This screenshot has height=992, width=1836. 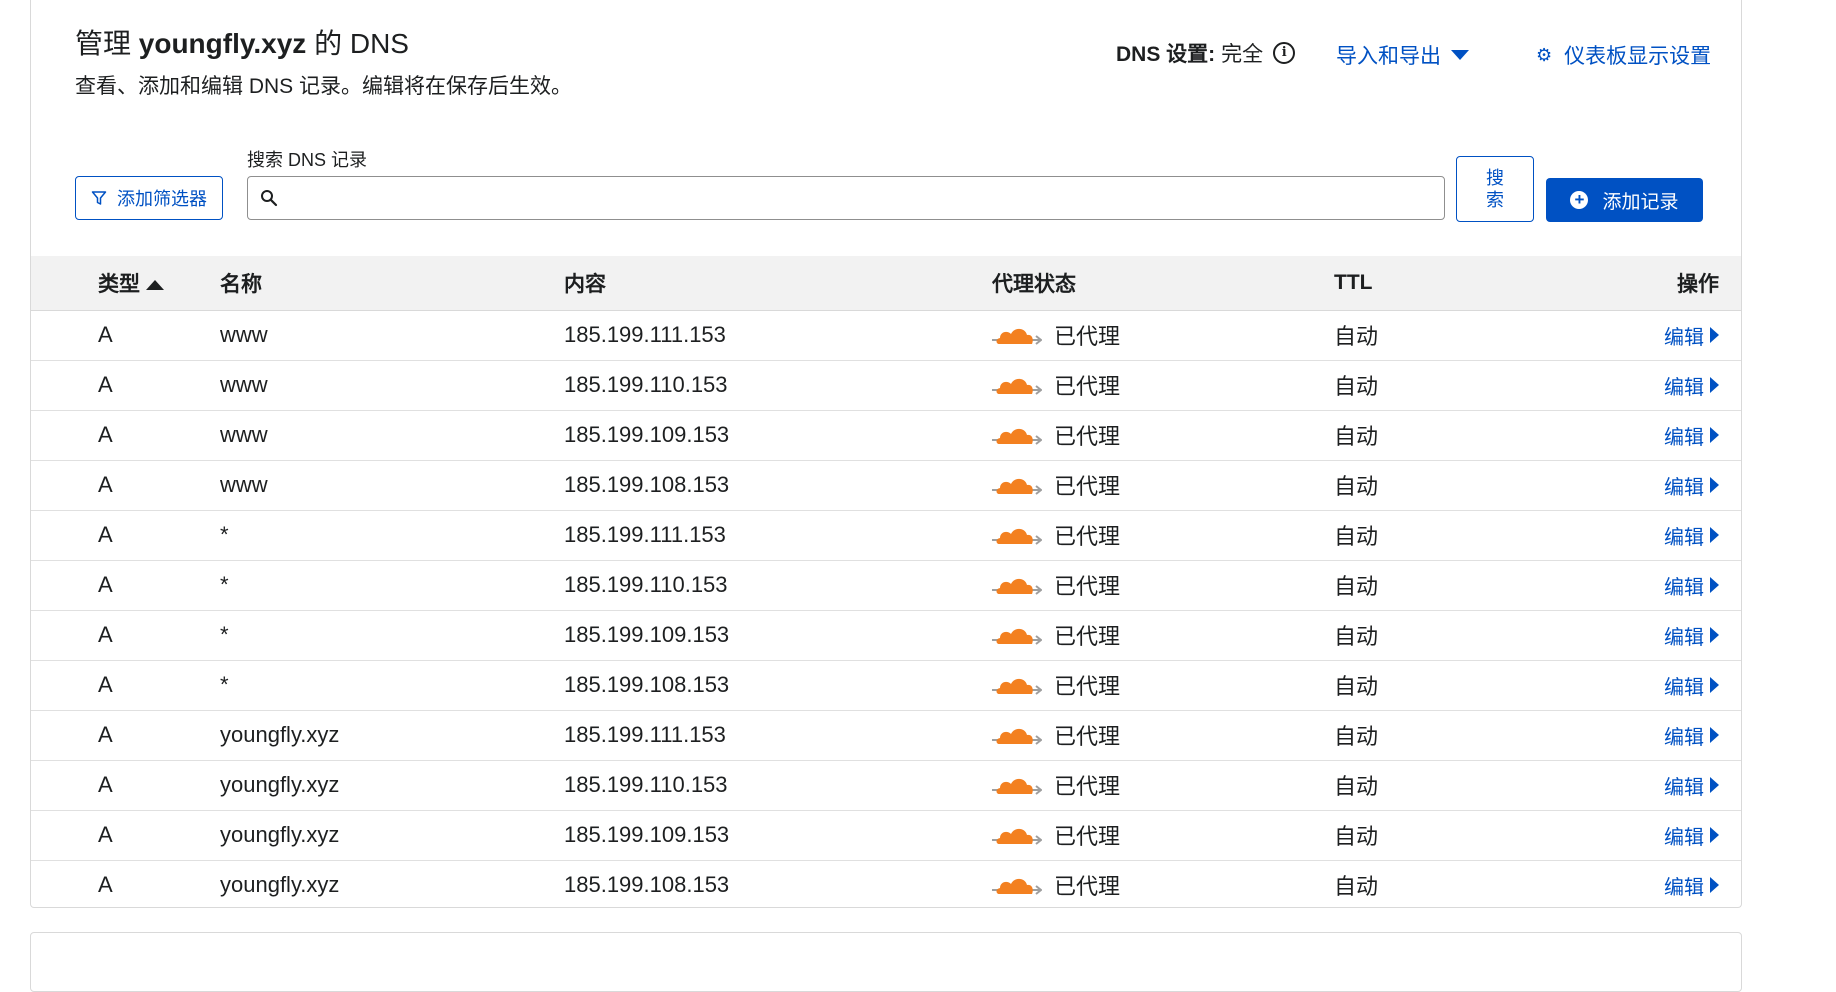 What do you see at coordinates (392, 283) in the screenshot?
I see `column-header-name: 名称` at bounding box center [392, 283].